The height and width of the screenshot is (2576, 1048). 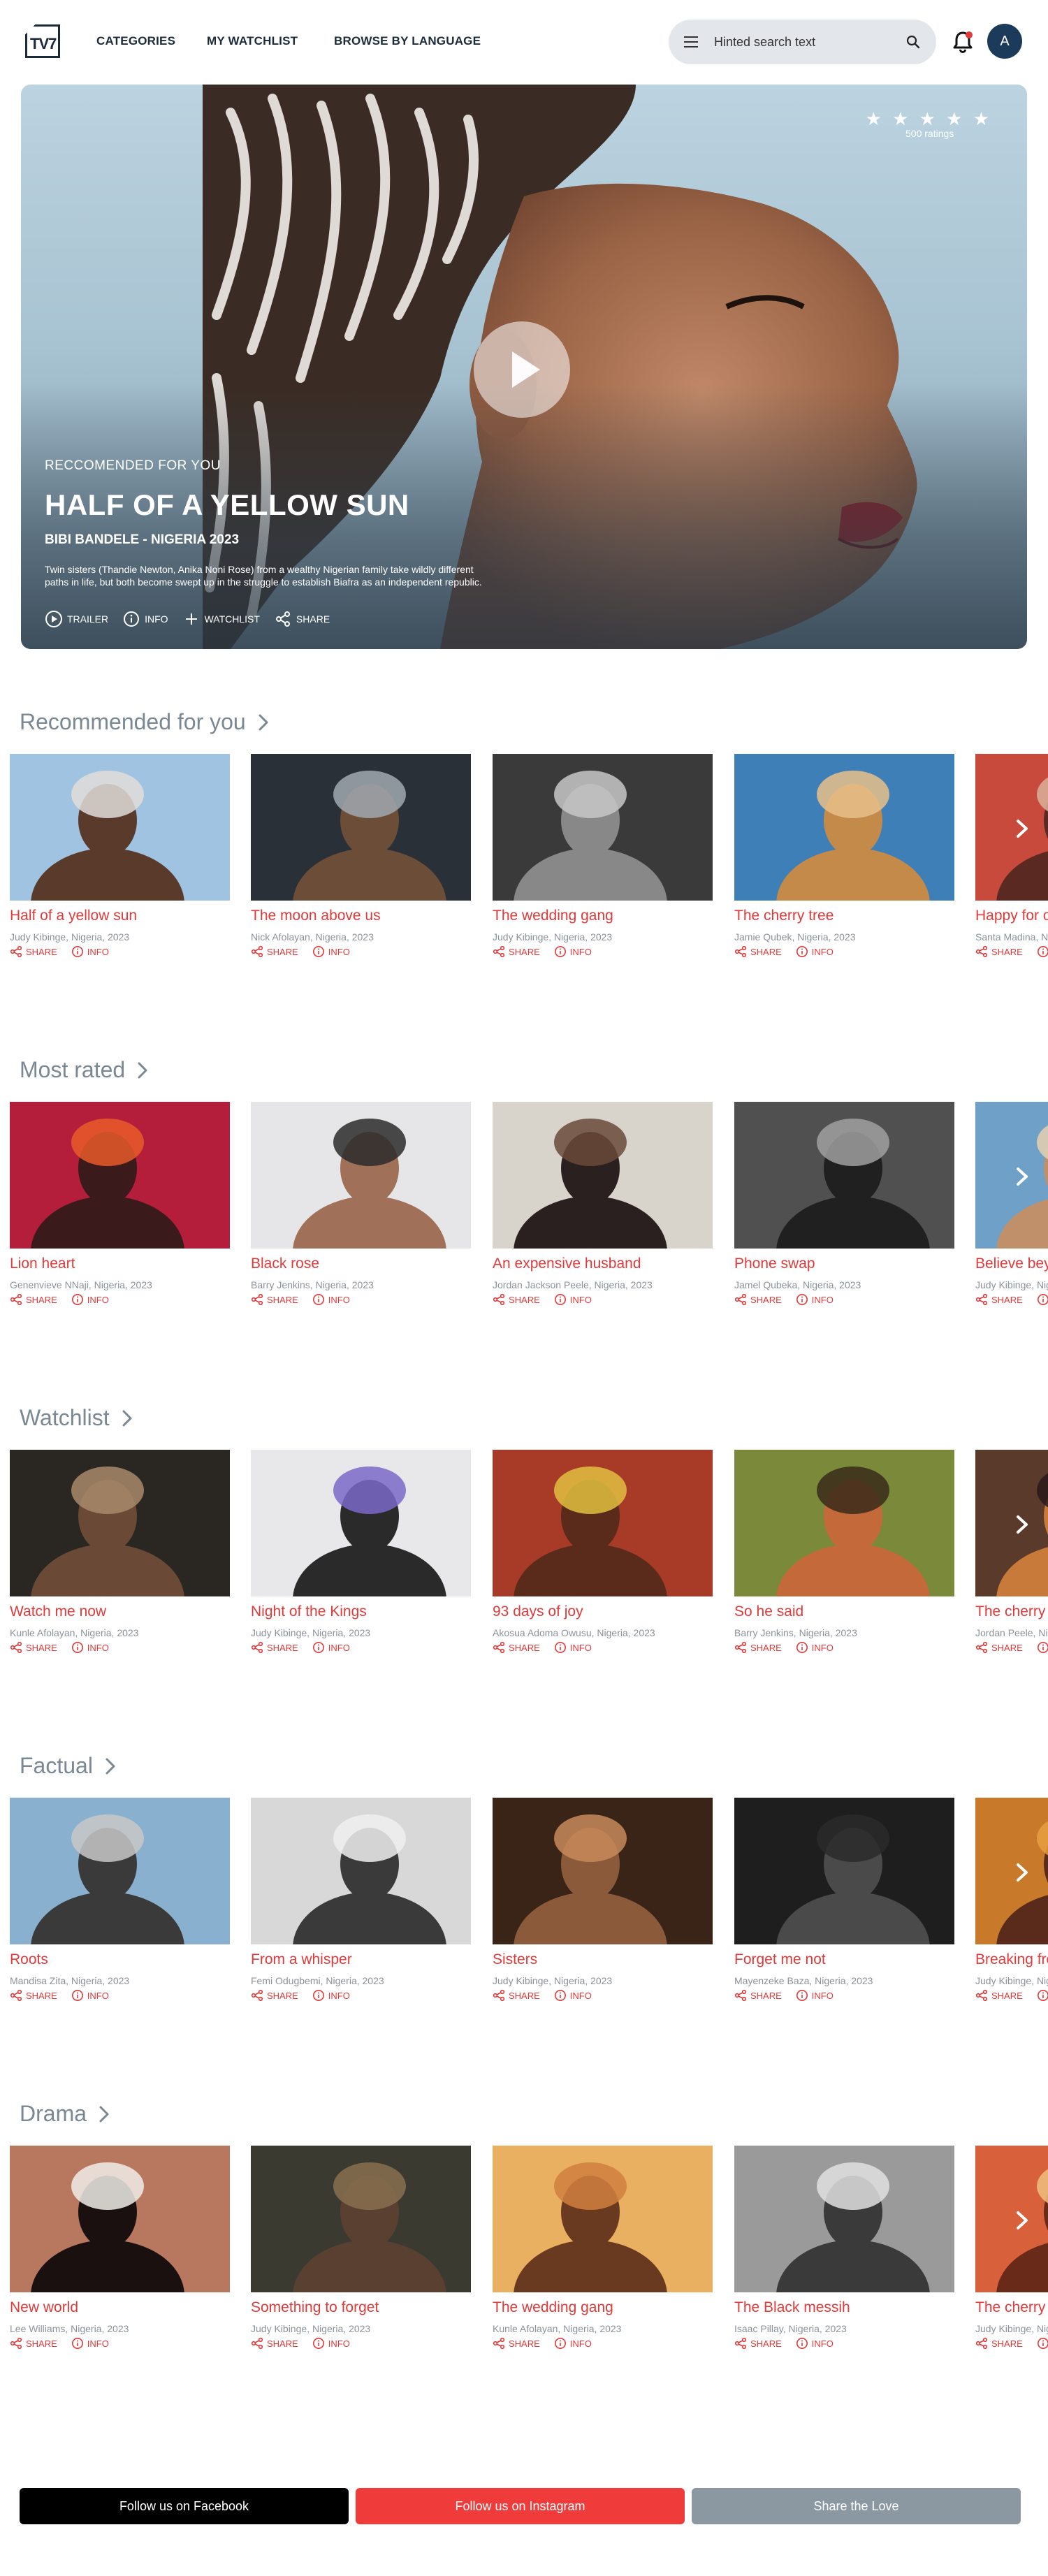 I want to click on movie-title: Night of the Kings, so click(x=361, y=1611).